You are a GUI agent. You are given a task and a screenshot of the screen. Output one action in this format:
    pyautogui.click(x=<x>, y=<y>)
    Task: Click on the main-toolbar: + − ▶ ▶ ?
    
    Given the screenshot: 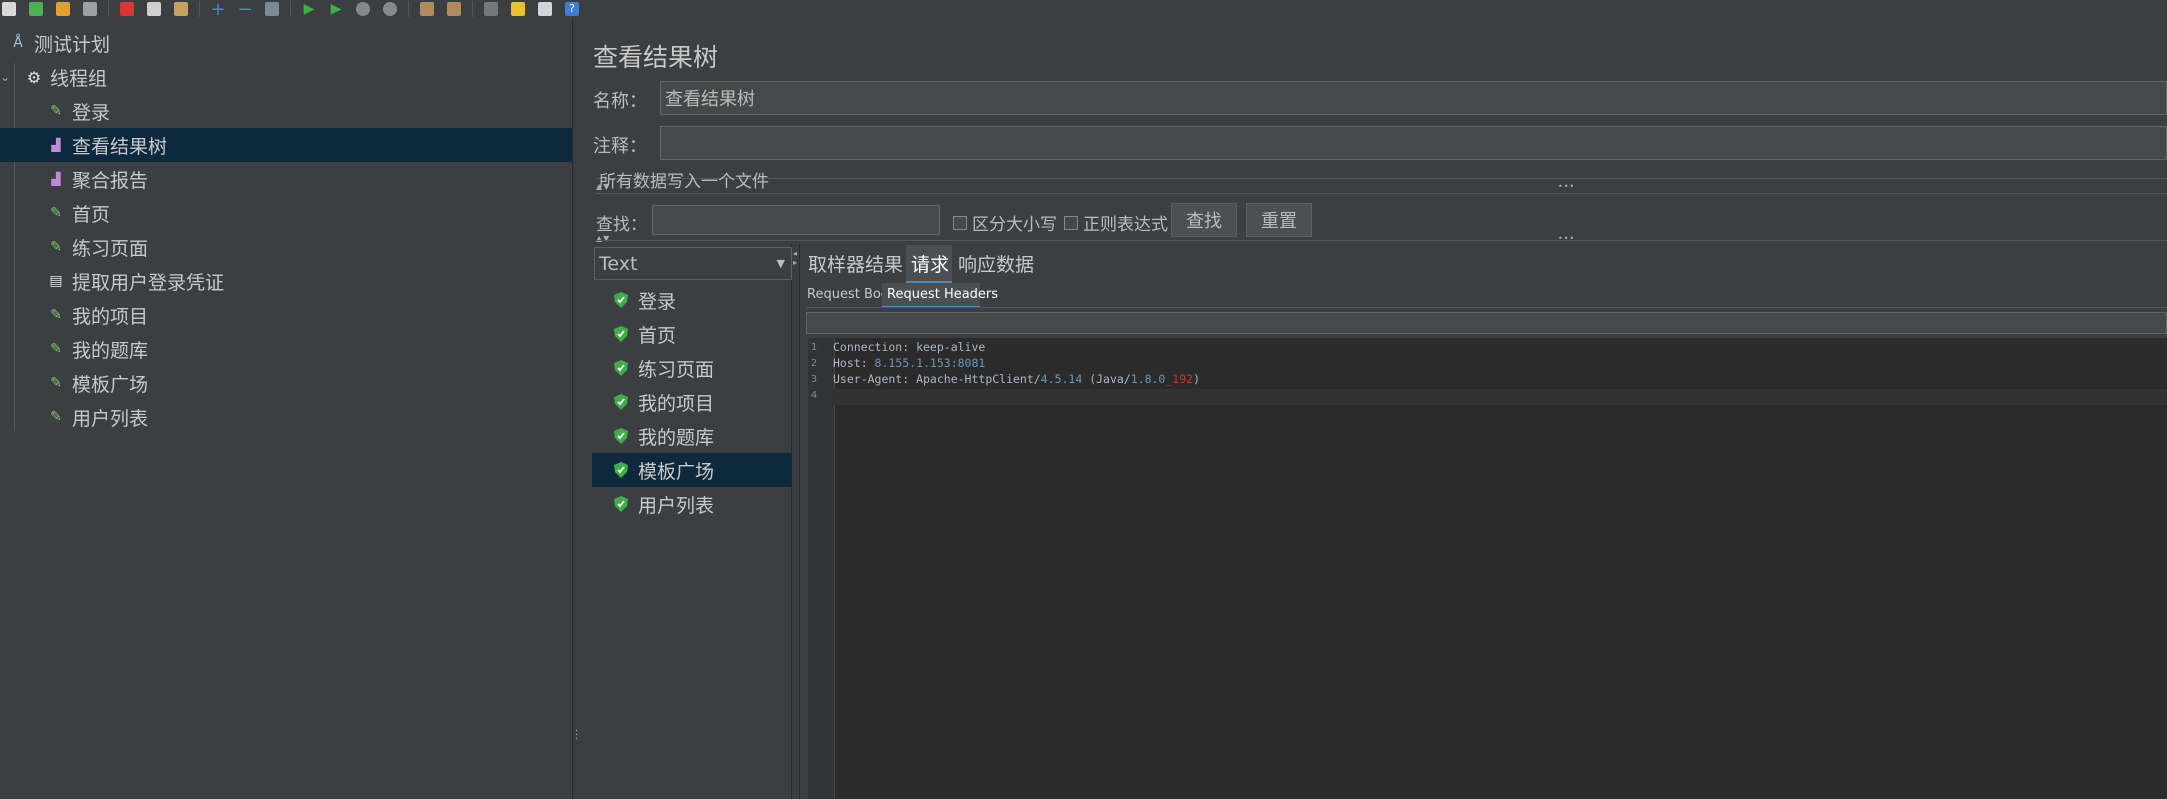 What is the action you would take?
    pyautogui.click(x=1083, y=10)
    